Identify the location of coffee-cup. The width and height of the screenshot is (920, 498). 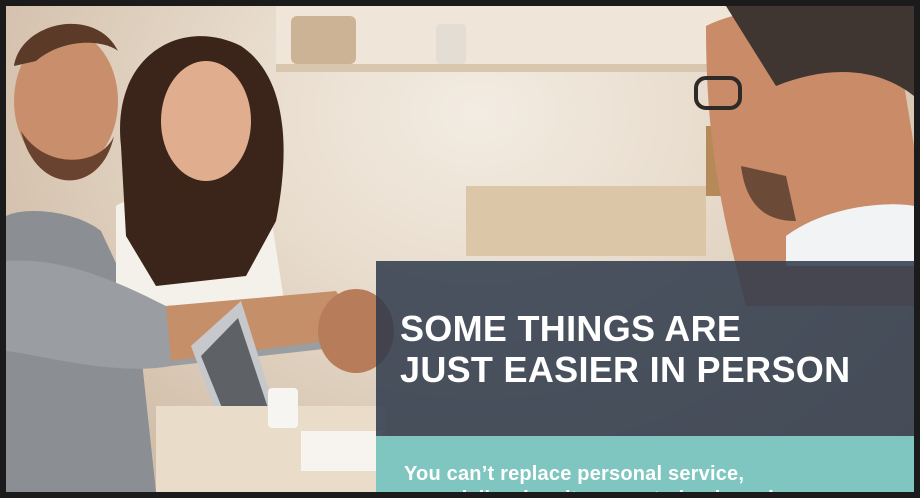
(283, 408).